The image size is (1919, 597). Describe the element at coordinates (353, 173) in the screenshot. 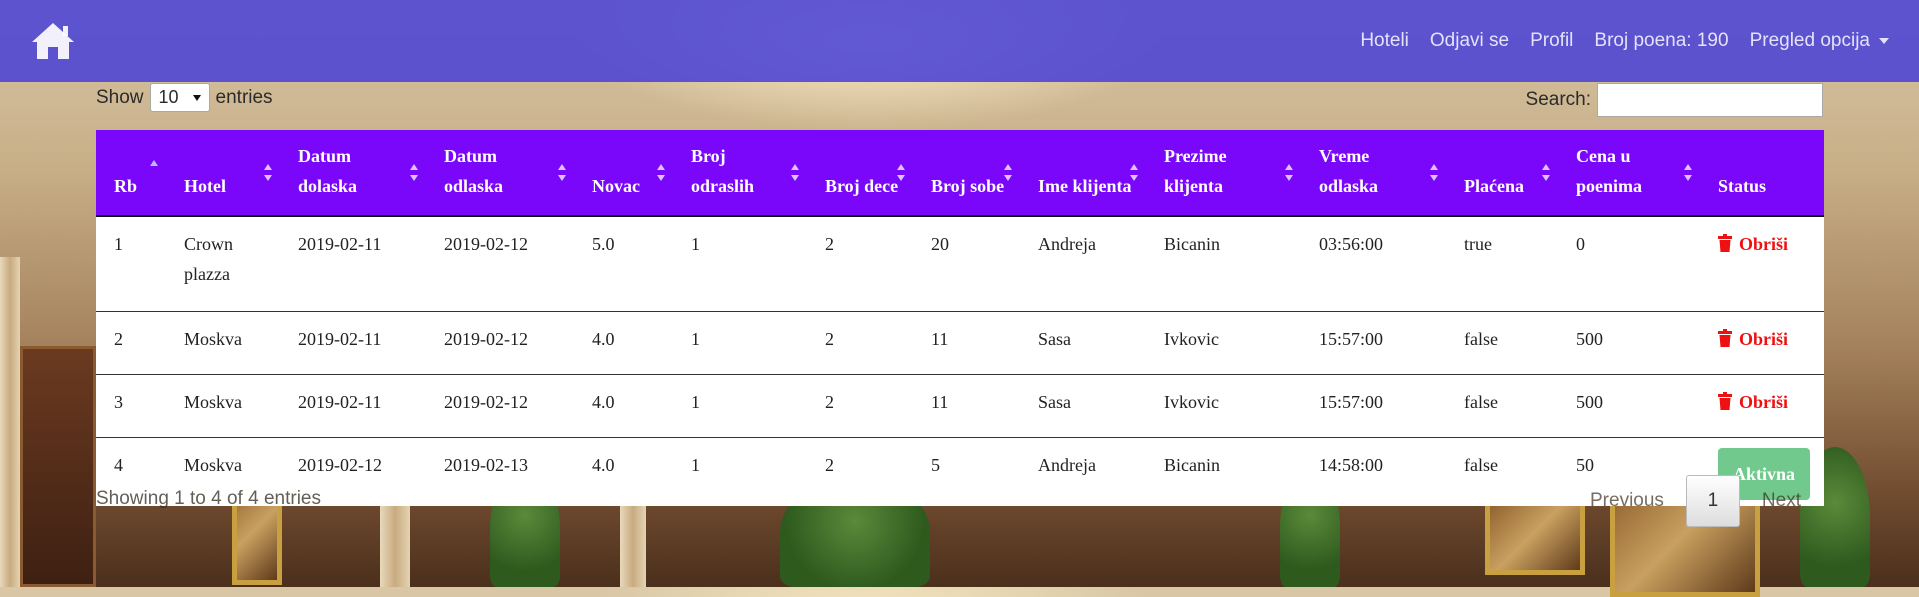

I see `column-header-datum-dolaska: Datum dolaska` at that location.